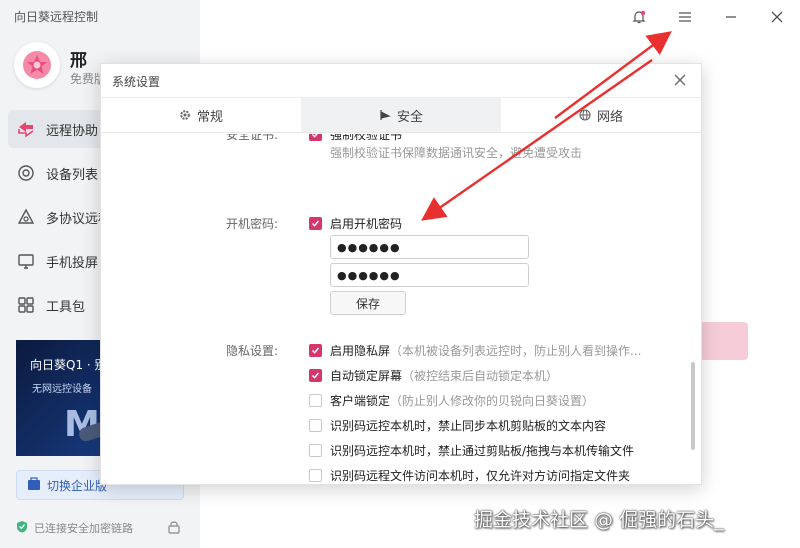 The height and width of the screenshot is (548, 800). Describe the element at coordinates (252, 351) in the screenshot. I see `privacy-label: 隐私设置:` at that location.